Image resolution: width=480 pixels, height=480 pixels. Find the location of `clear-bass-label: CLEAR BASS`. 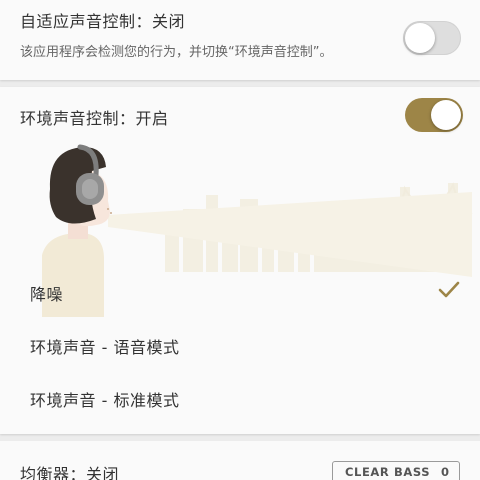

clear-bass-label: CLEAR BASS is located at coordinates (388, 472).